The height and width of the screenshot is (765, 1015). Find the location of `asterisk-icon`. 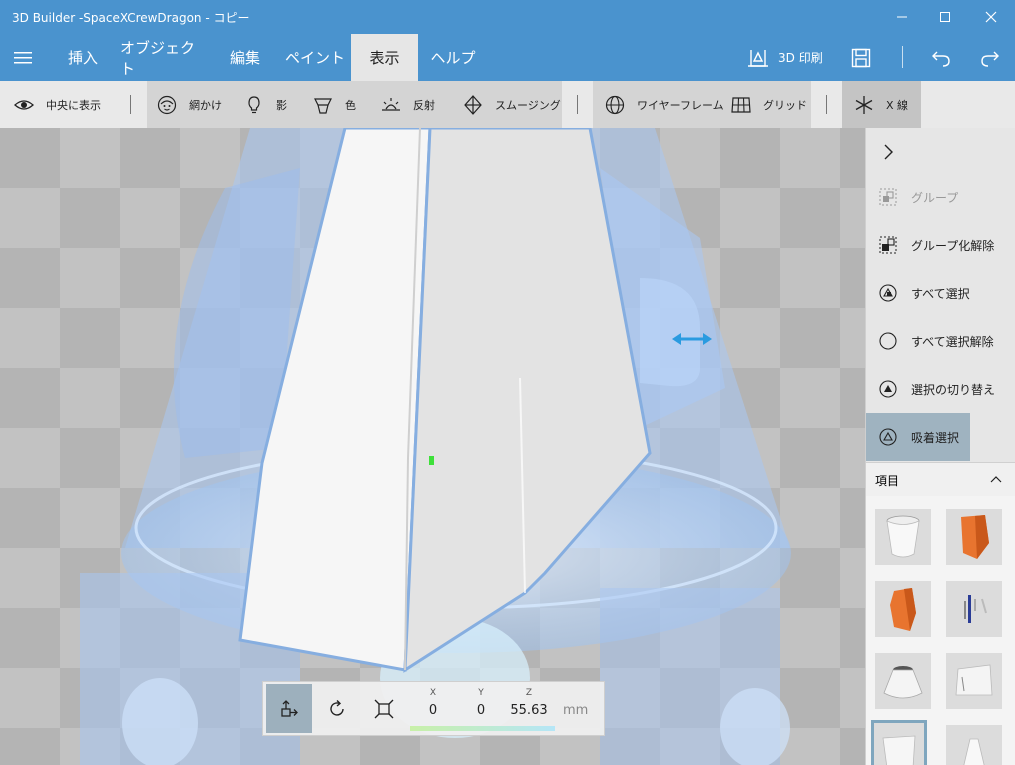

asterisk-icon is located at coordinates (864, 104).